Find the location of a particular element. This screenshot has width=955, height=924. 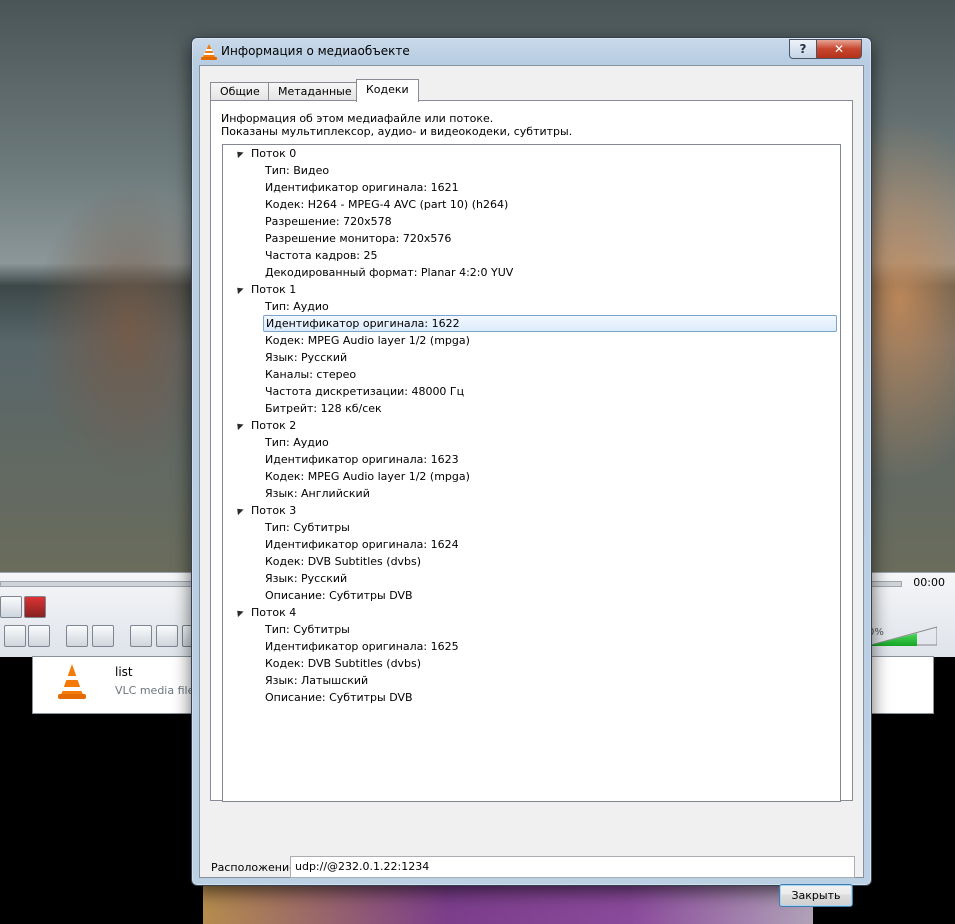

stream-property-item: Язык: Латышский is located at coordinates (316, 680).